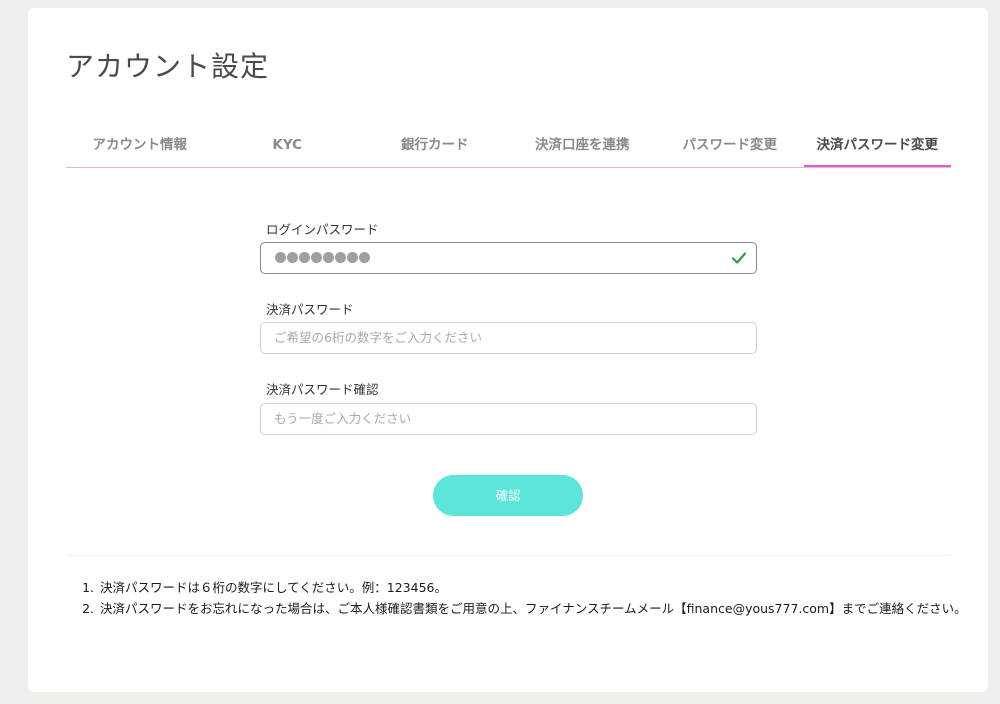 This screenshot has width=1000, height=704. What do you see at coordinates (877, 148) in the screenshot?
I see `tab-payment-password-change: 決済パスワード変更` at bounding box center [877, 148].